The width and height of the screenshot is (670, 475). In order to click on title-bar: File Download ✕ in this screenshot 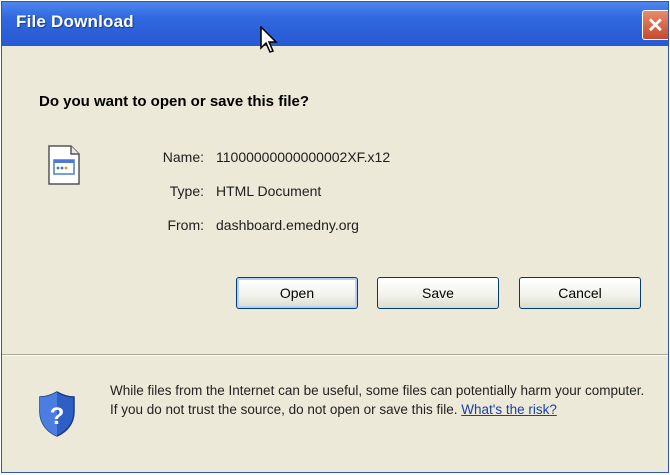, I will do `click(335, 24)`.